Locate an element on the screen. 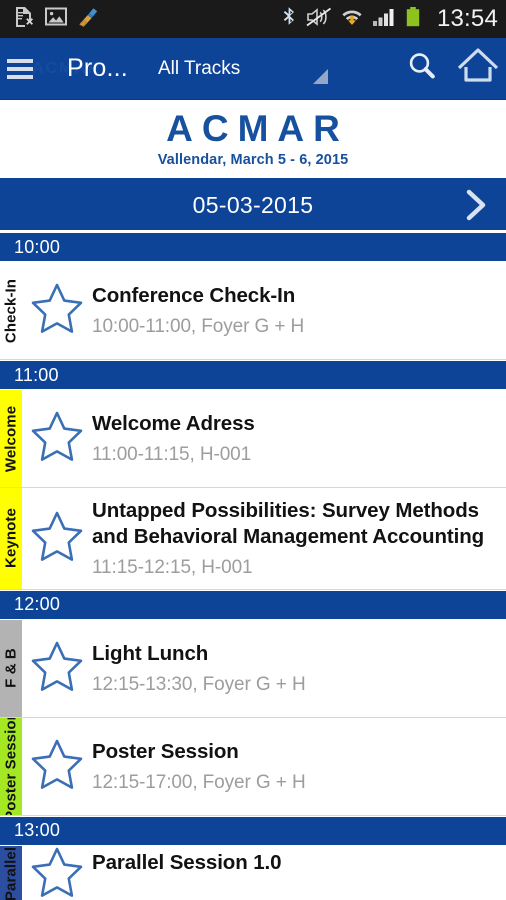 This screenshot has height=900, width=506. selected-date: 05-03-2015 is located at coordinates (253, 204).